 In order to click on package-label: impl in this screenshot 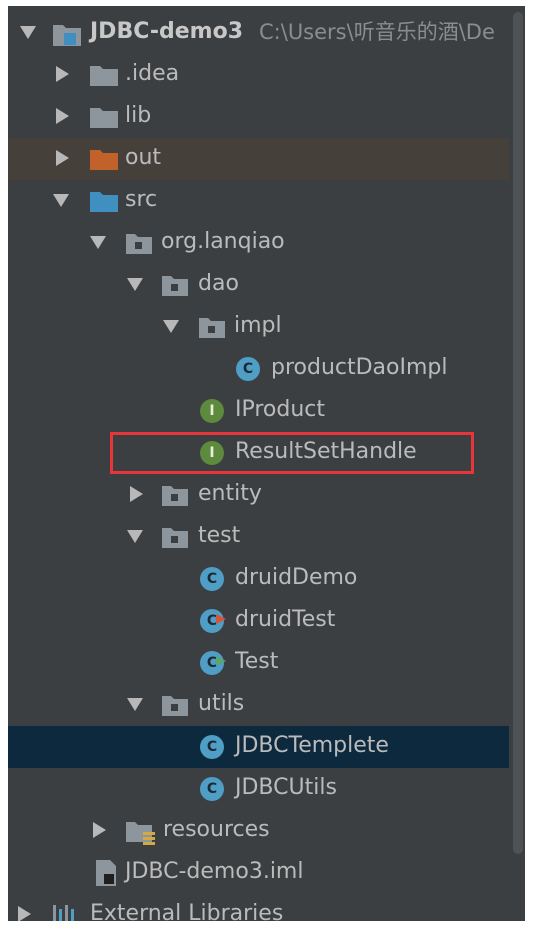, I will do `click(258, 325)`.